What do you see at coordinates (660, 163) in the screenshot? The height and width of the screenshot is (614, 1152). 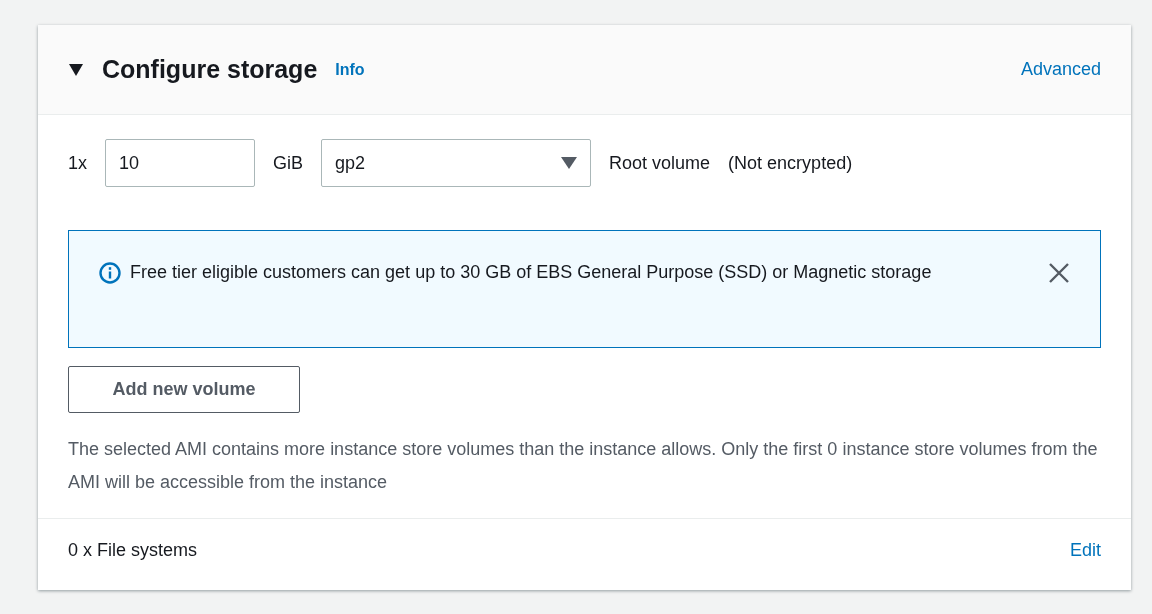 I see `volume-label: Root volume` at bounding box center [660, 163].